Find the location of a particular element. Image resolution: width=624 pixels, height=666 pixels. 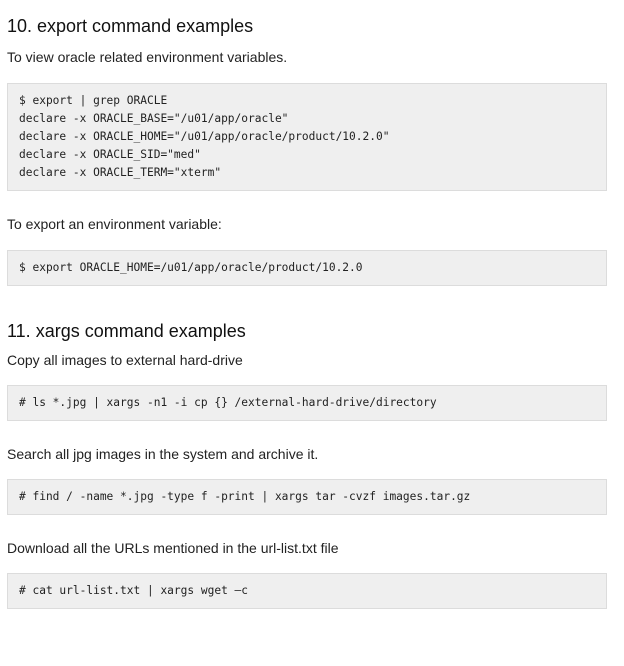

code-line: declare -x ORACLE_TERM="xterm" is located at coordinates (120, 172).